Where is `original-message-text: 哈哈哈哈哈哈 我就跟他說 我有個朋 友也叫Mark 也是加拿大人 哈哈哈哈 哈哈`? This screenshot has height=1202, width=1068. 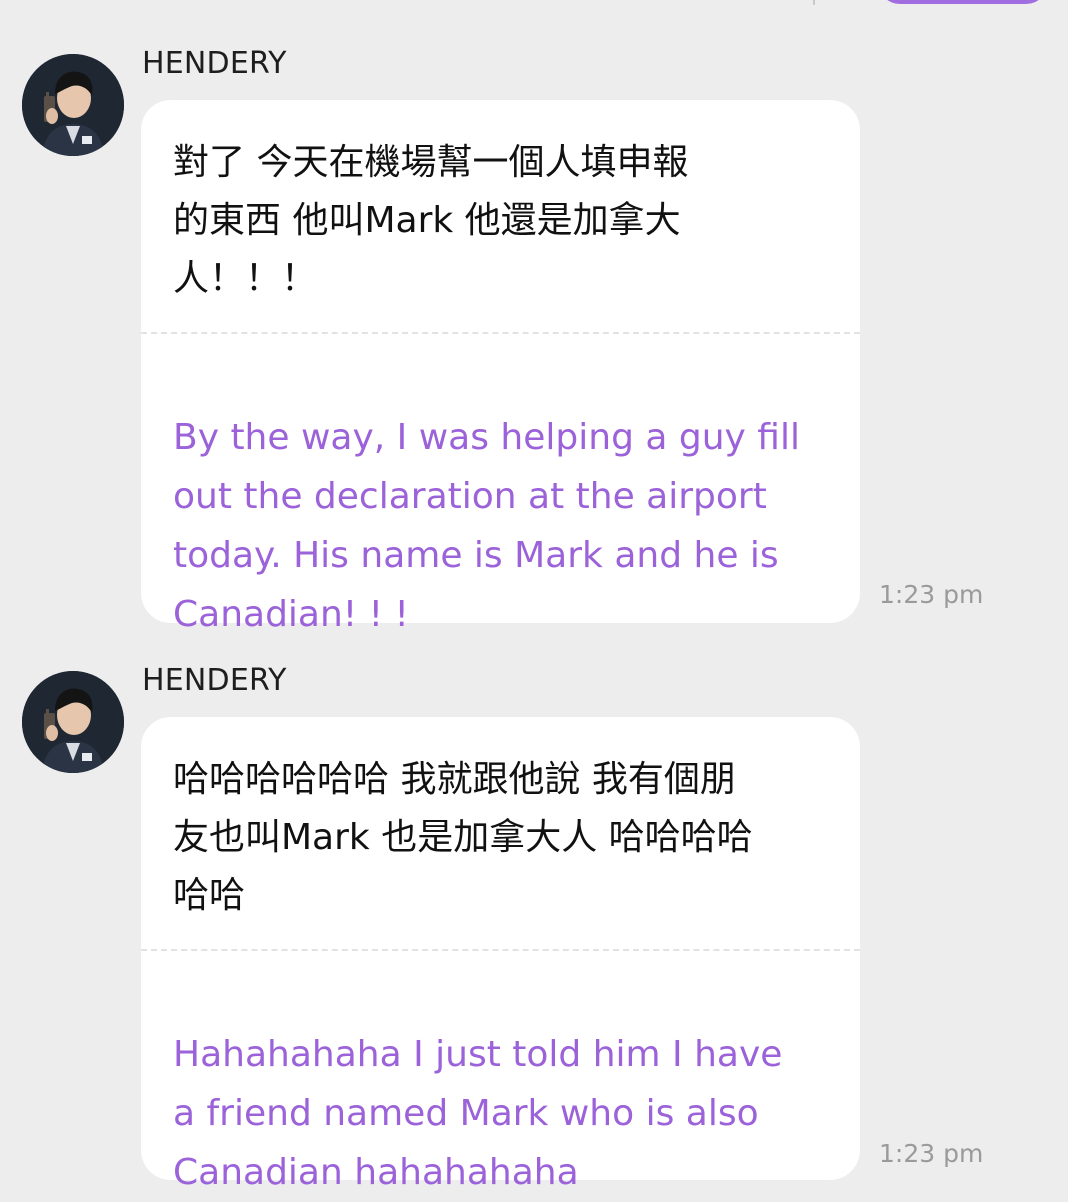
original-message-text: 哈哈哈哈哈哈 我就跟他說 我有個朋 友也叫Mark 也是加拿大人 哈哈哈哈 哈哈 is located at coordinates (463, 837).